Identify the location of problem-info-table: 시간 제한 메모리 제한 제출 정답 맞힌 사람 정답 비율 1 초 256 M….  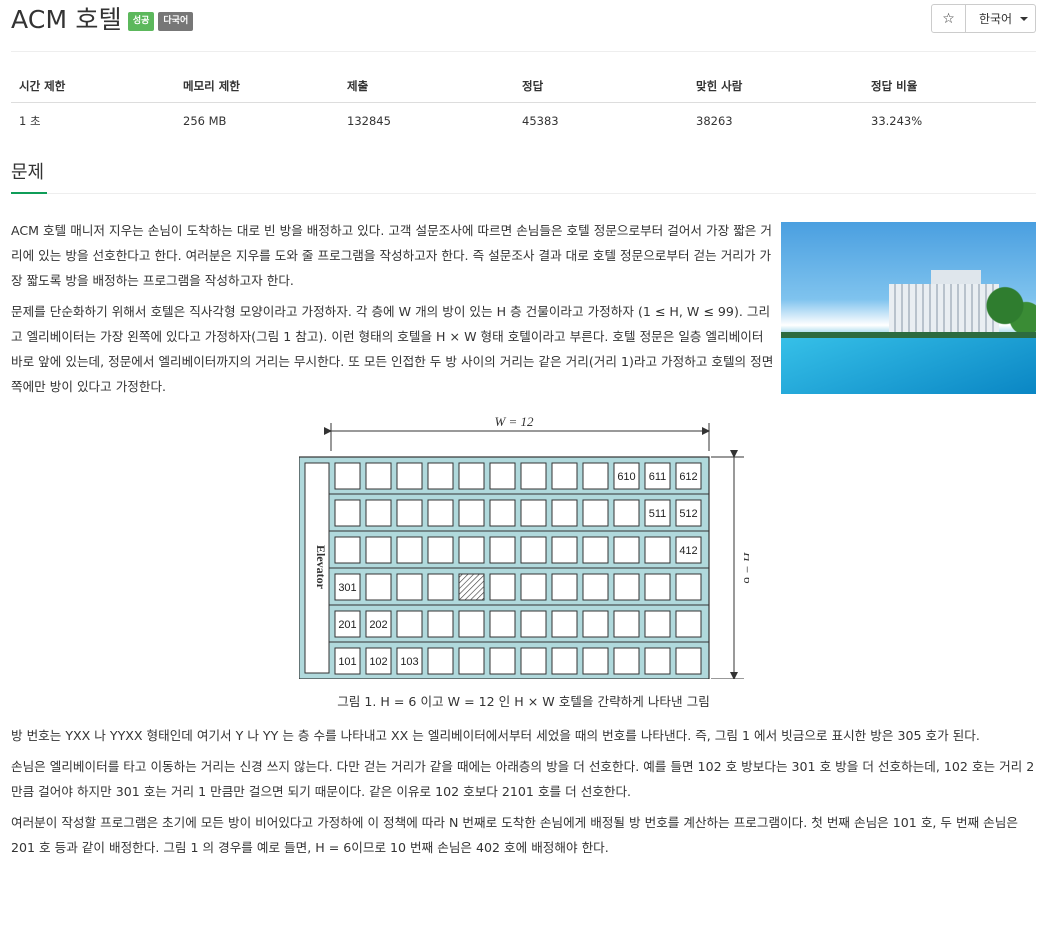
(523, 103).